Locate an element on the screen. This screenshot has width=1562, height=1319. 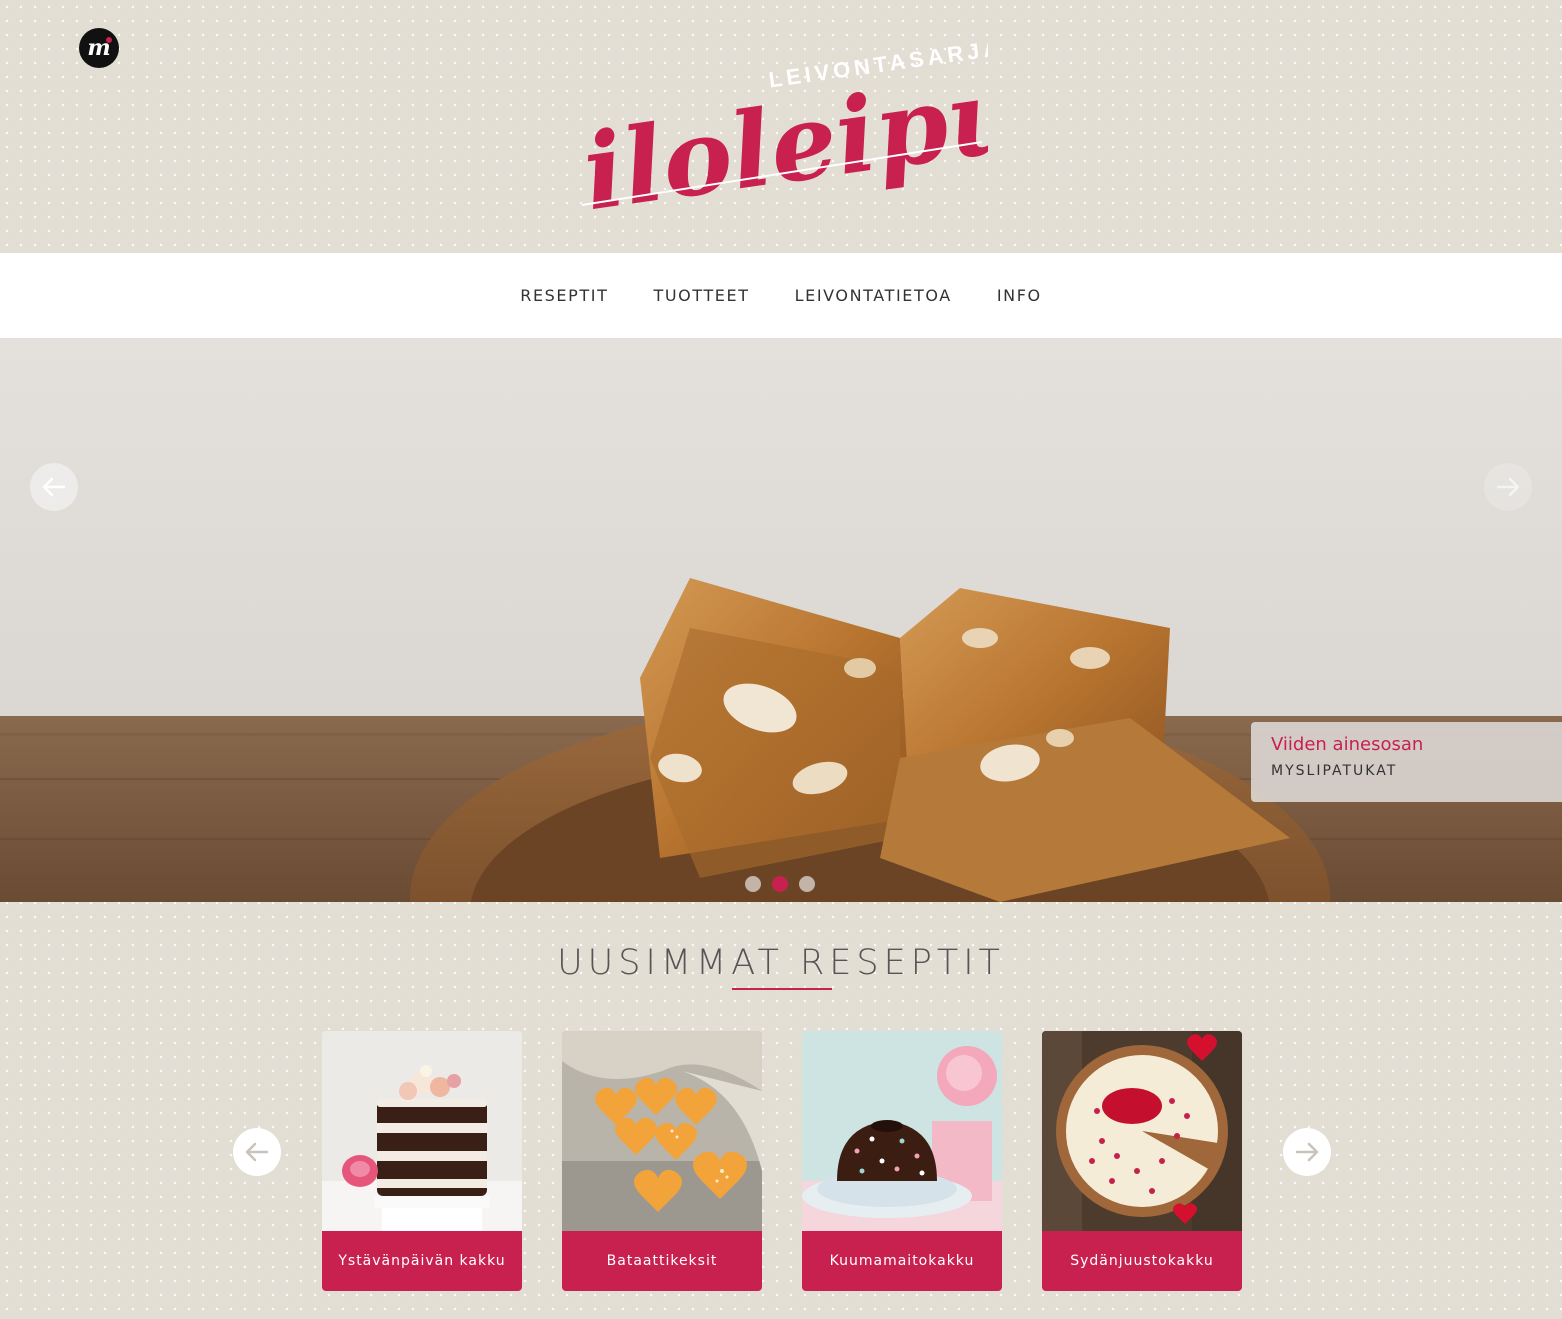
section-title-underline is located at coordinates (782, 989).